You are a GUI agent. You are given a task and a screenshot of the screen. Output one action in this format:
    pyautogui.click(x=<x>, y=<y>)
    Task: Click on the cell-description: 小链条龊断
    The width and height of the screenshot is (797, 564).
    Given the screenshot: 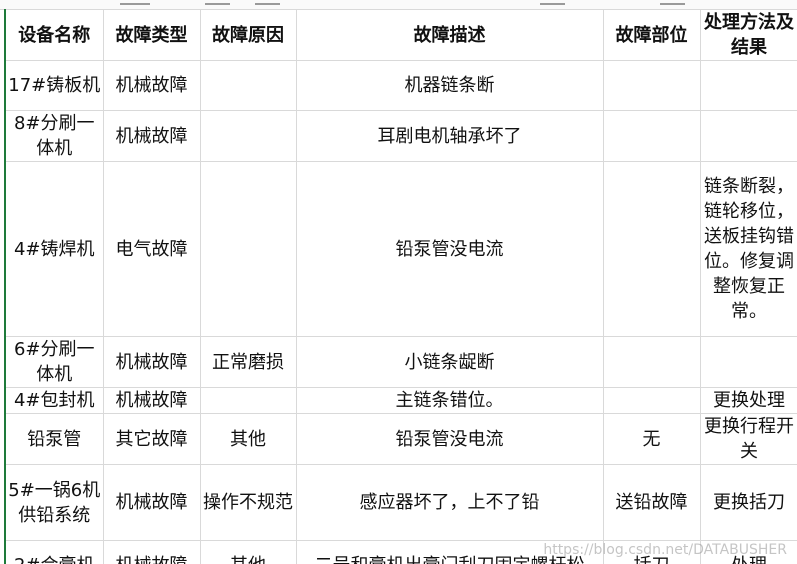 What is the action you would take?
    pyautogui.click(x=449, y=362)
    